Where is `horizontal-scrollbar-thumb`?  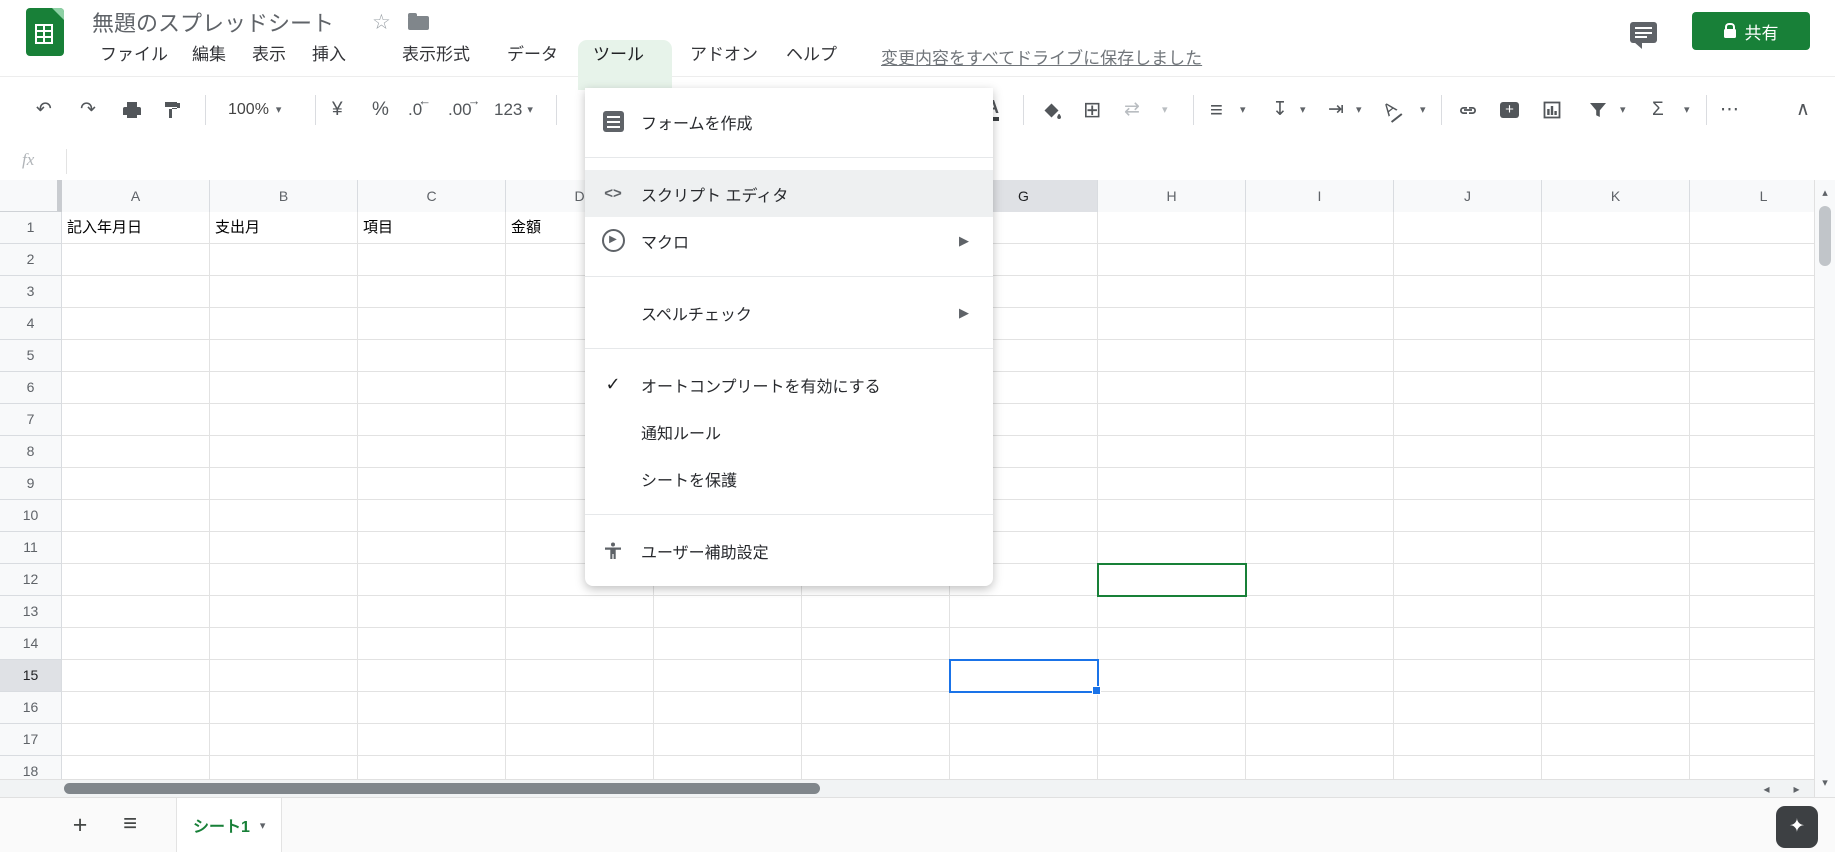
horizontal-scrollbar-thumb is located at coordinates (442, 788).